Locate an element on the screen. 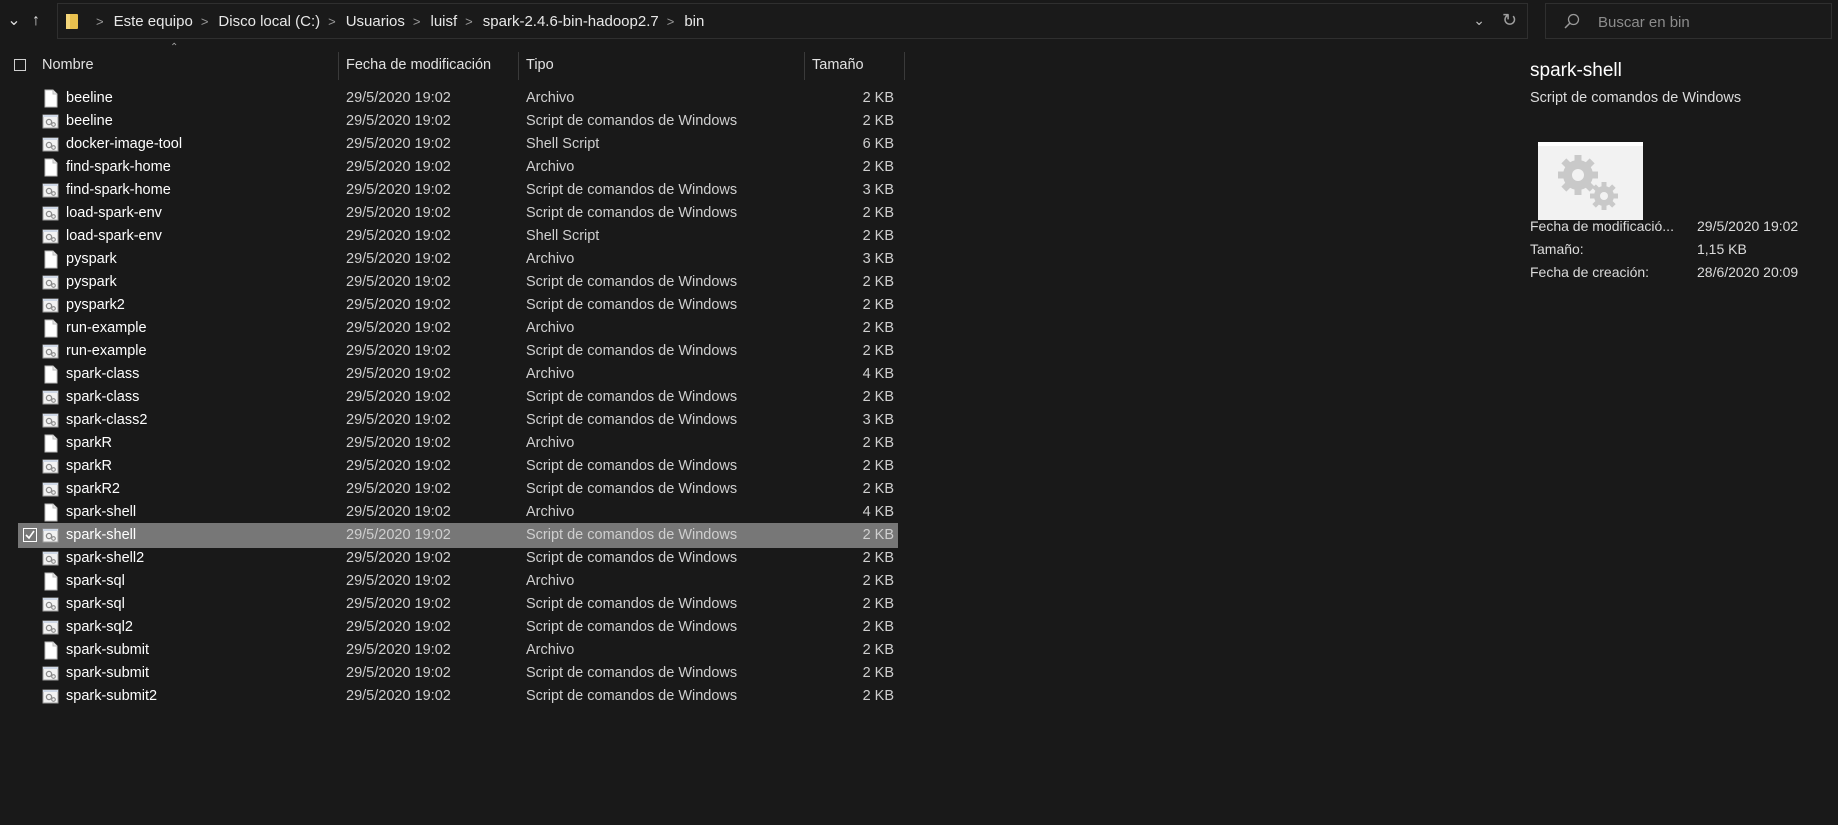 The width and height of the screenshot is (1838, 825). breadcrumb-item-disco-local: Disco local (C:) is located at coordinates (269, 21).